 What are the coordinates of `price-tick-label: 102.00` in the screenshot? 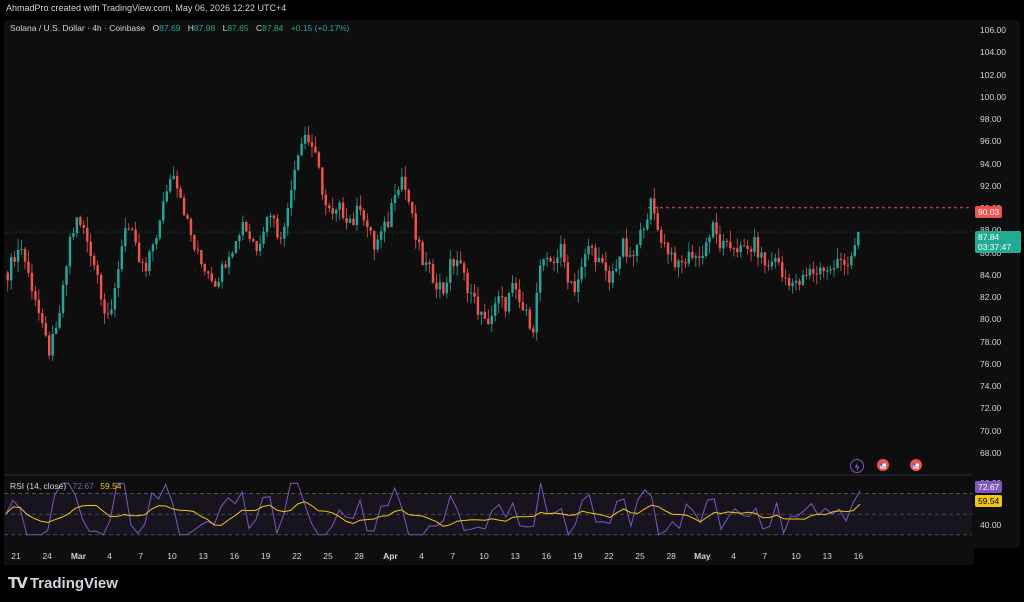 It's located at (993, 74).